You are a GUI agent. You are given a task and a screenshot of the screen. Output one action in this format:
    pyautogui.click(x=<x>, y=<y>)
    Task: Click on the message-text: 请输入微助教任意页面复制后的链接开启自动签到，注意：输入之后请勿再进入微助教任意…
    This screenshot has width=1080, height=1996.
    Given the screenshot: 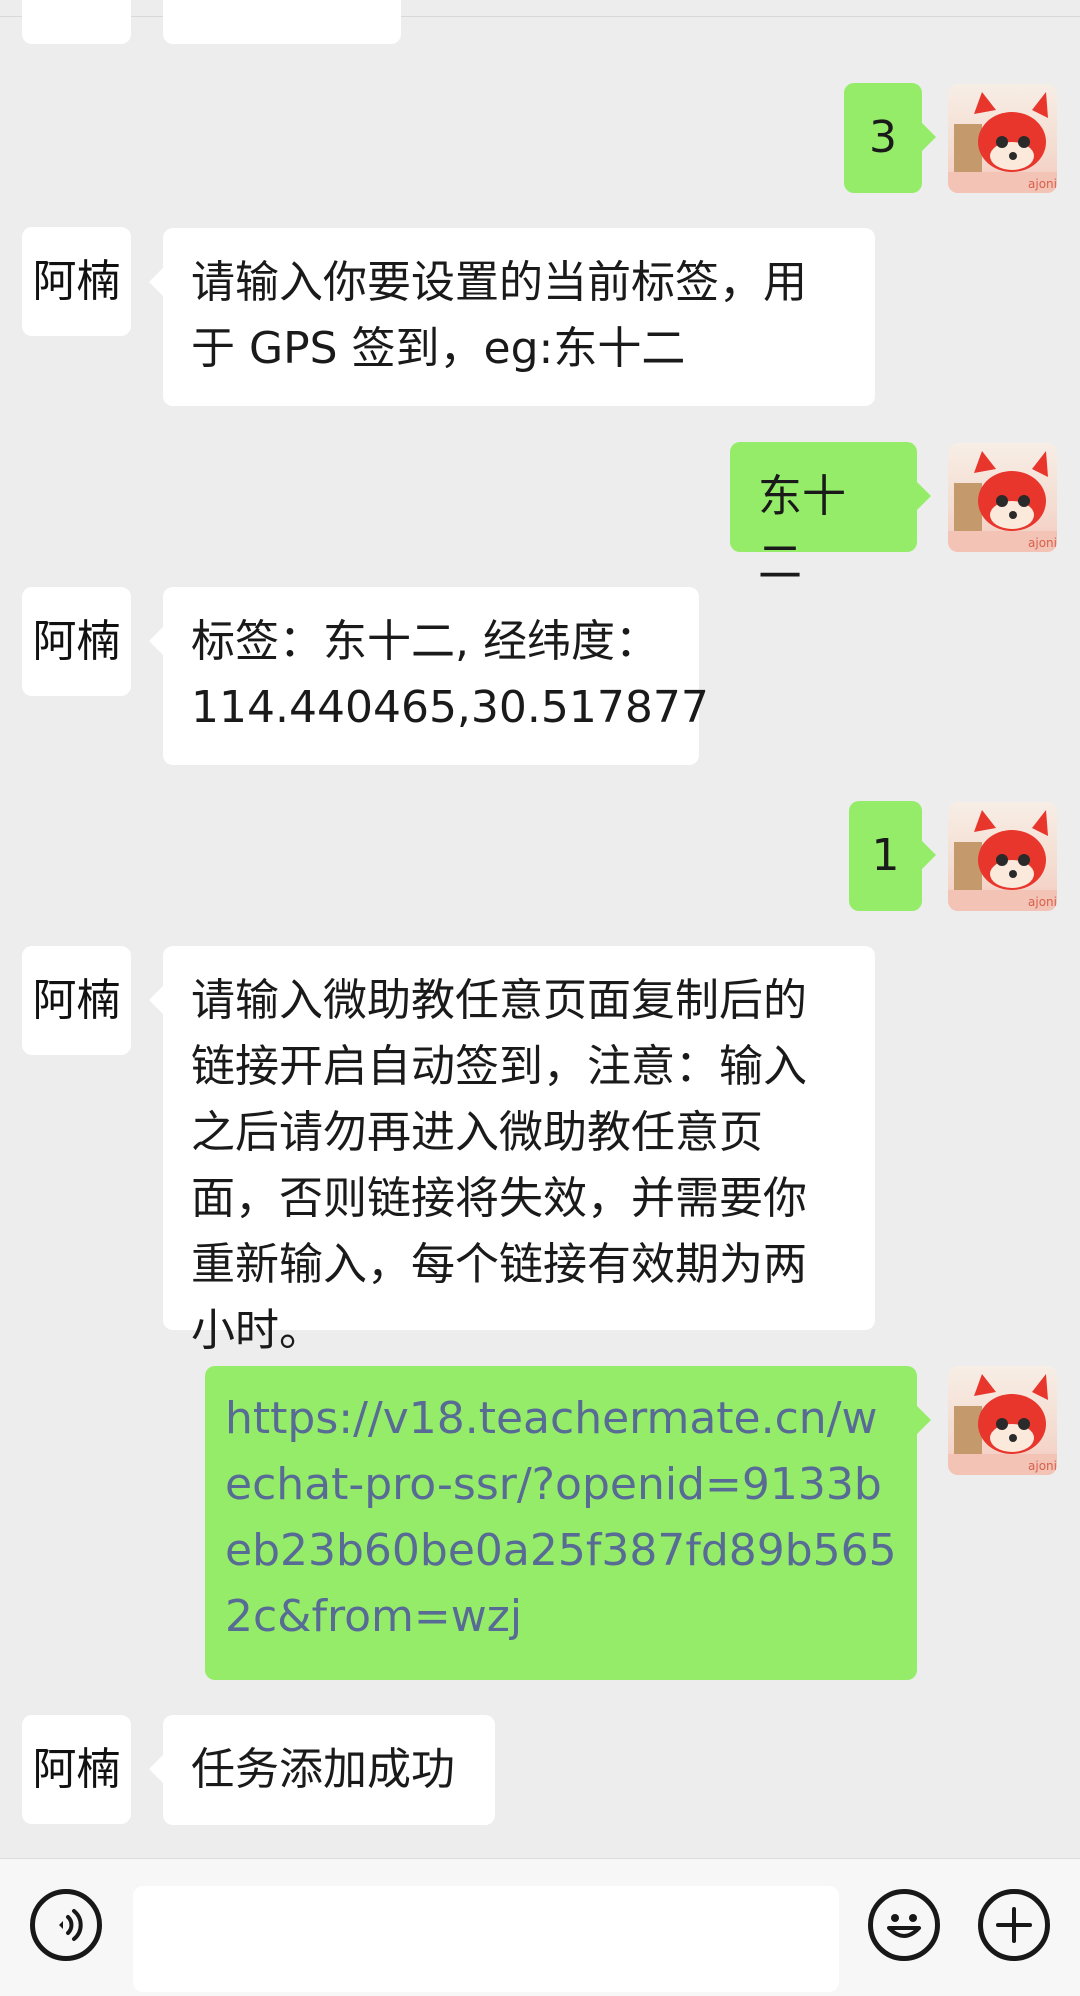 What is the action you would take?
    pyautogui.click(x=499, y=1165)
    